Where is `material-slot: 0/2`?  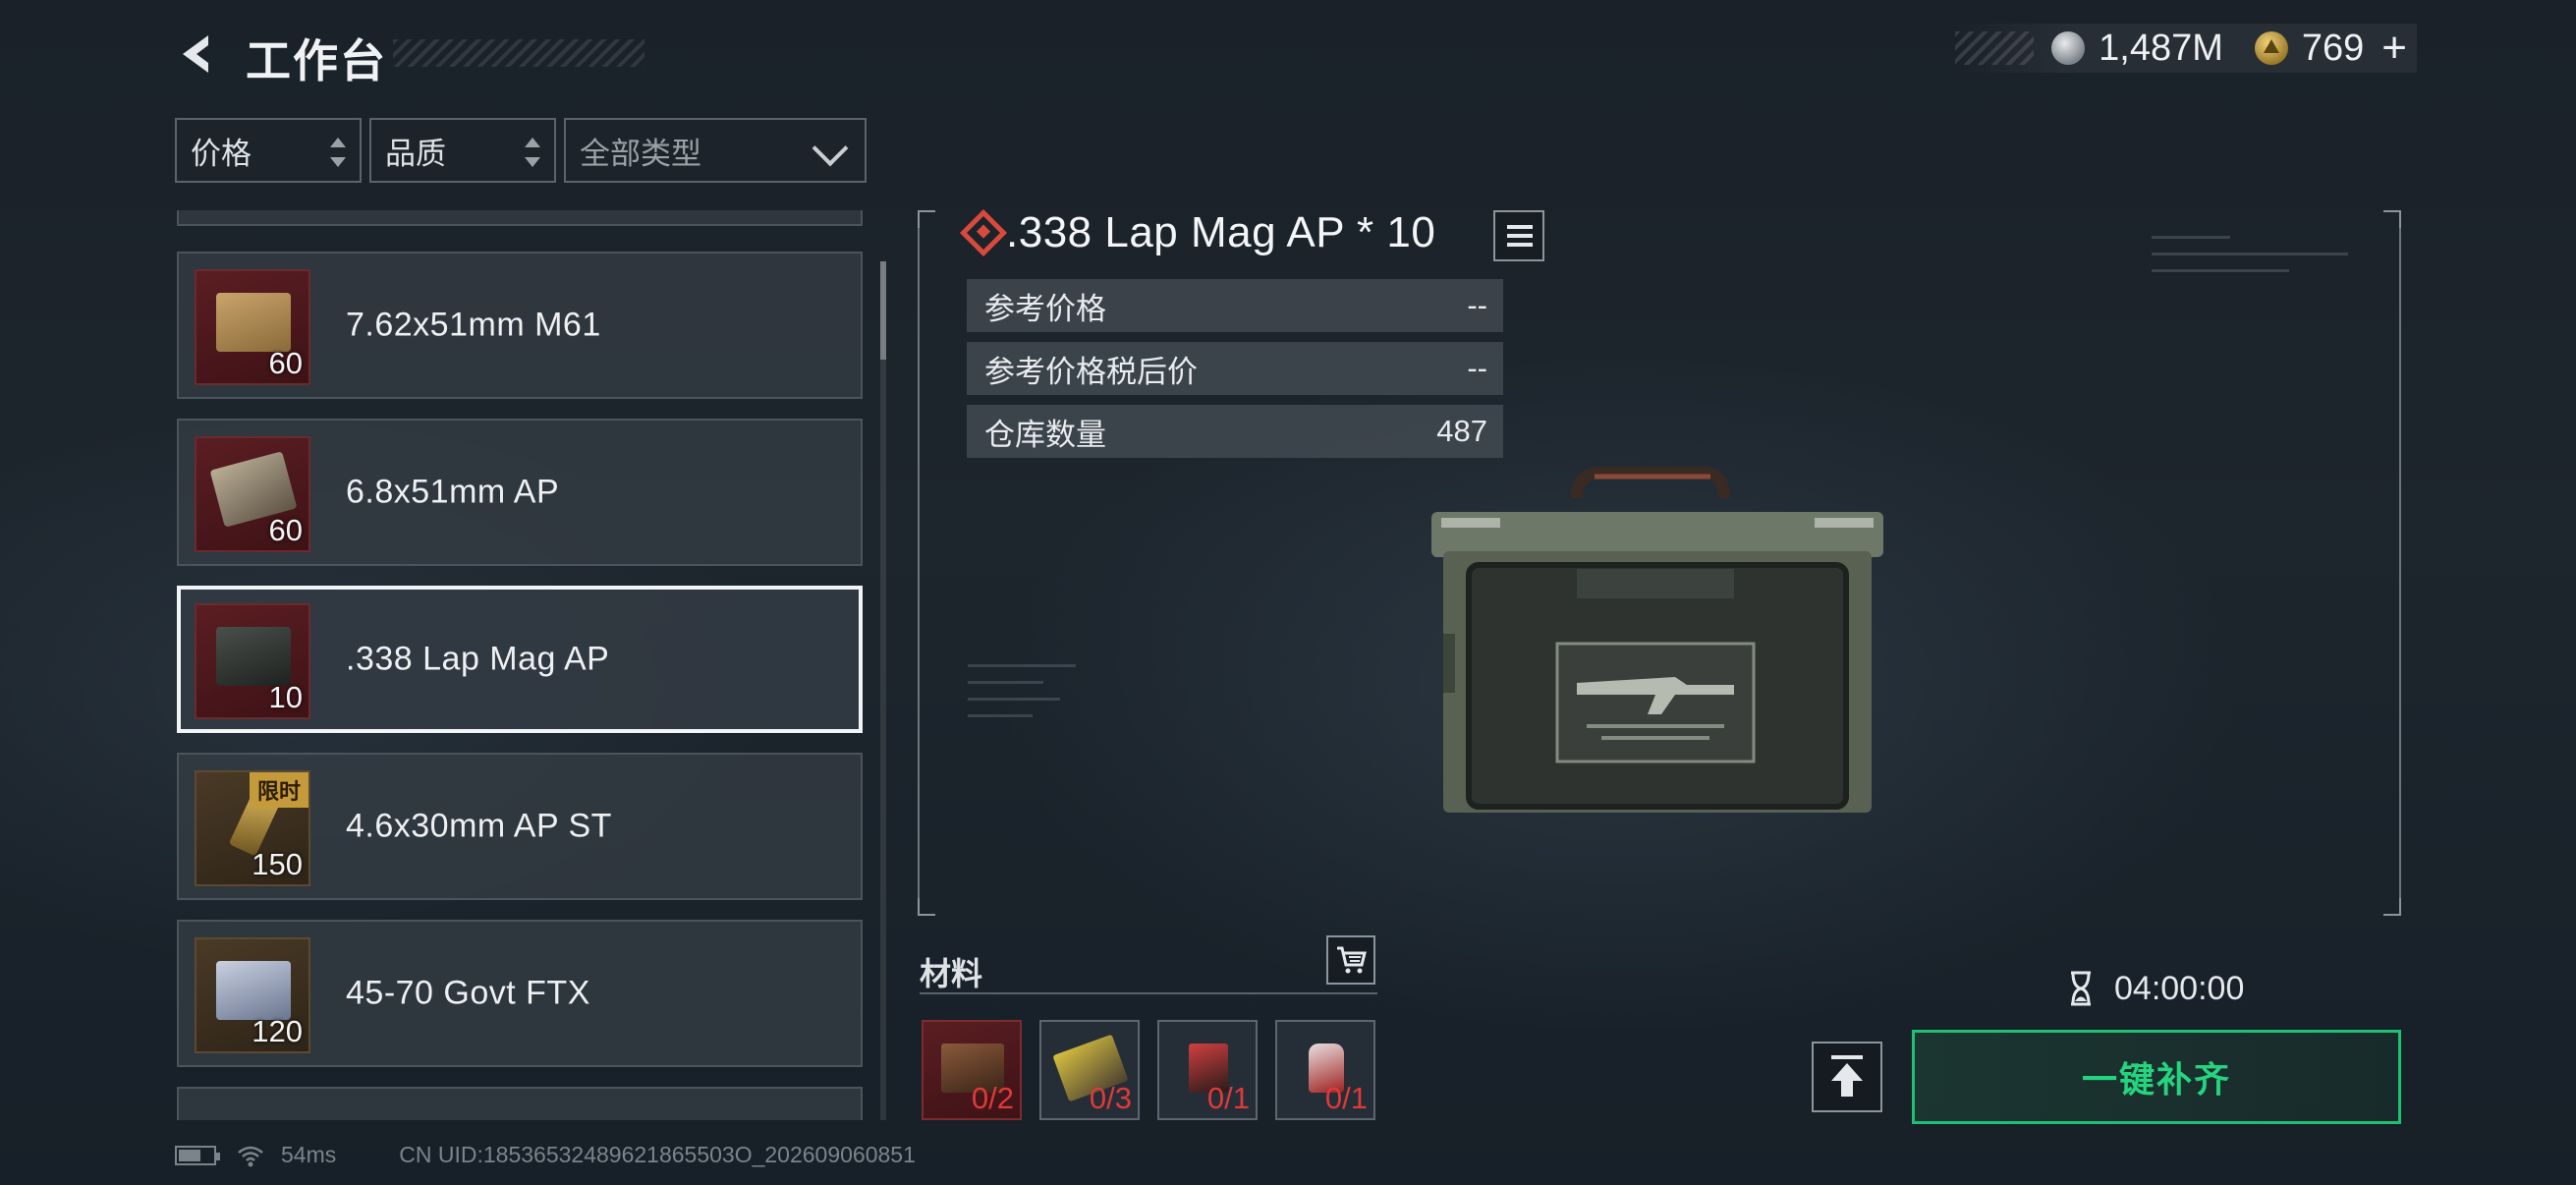
material-slot: 0/2 is located at coordinates (972, 1070).